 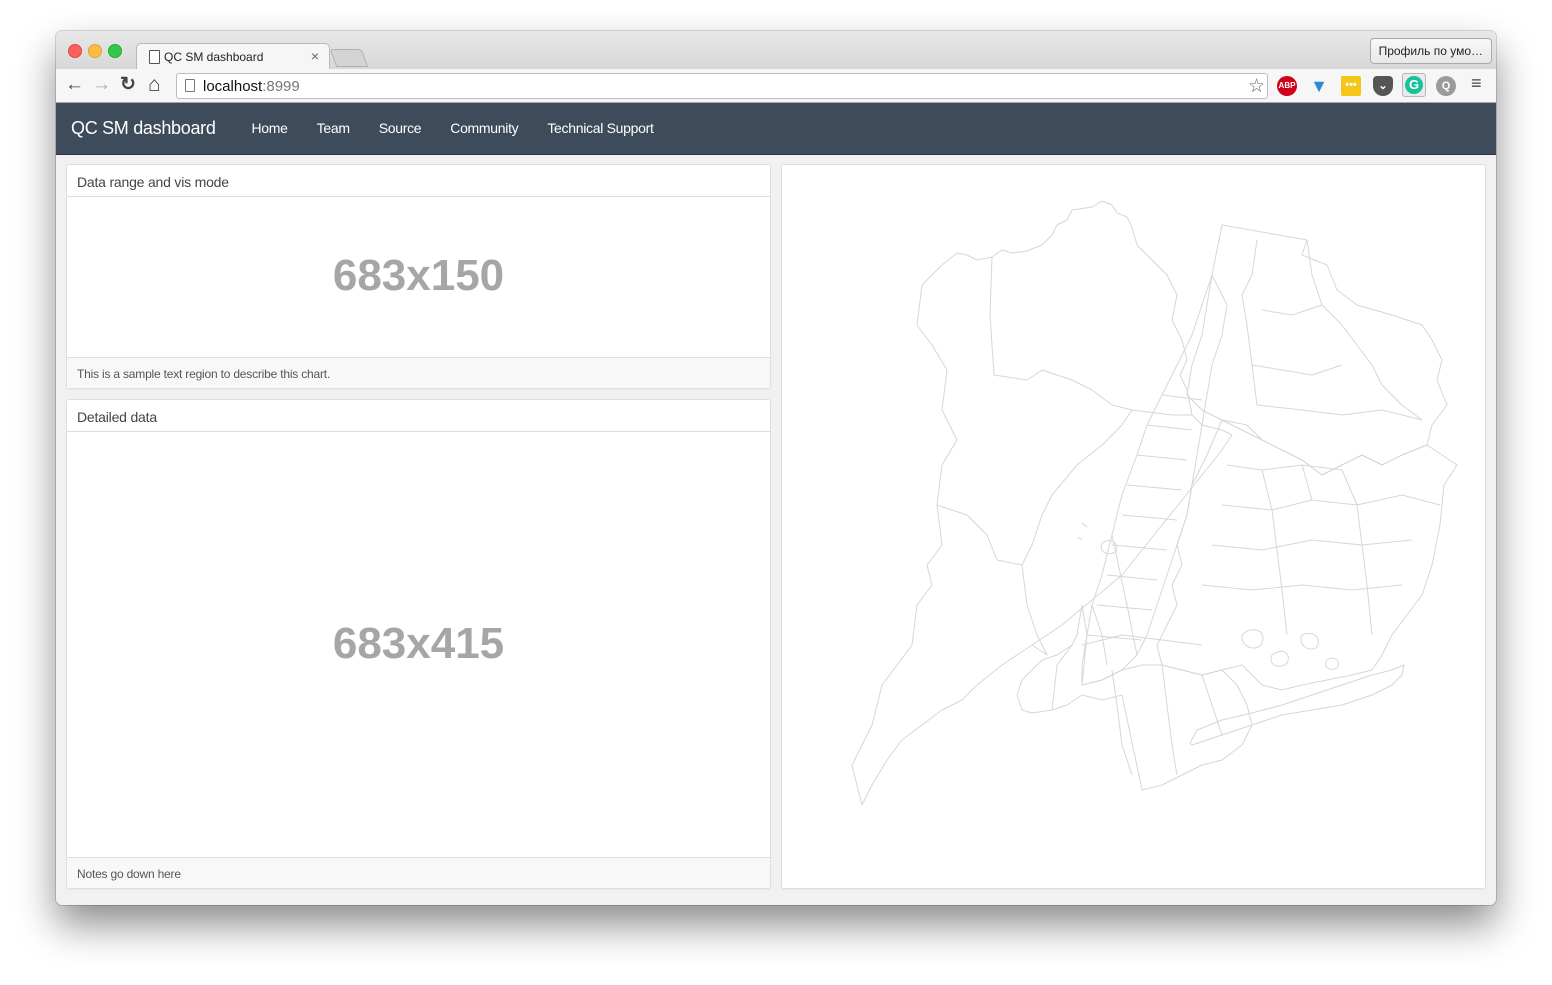 What do you see at coordinates (1383, 86) in the screenshot?
I see `pocket-icon: ⌄` at bounding box center [1383, 86].